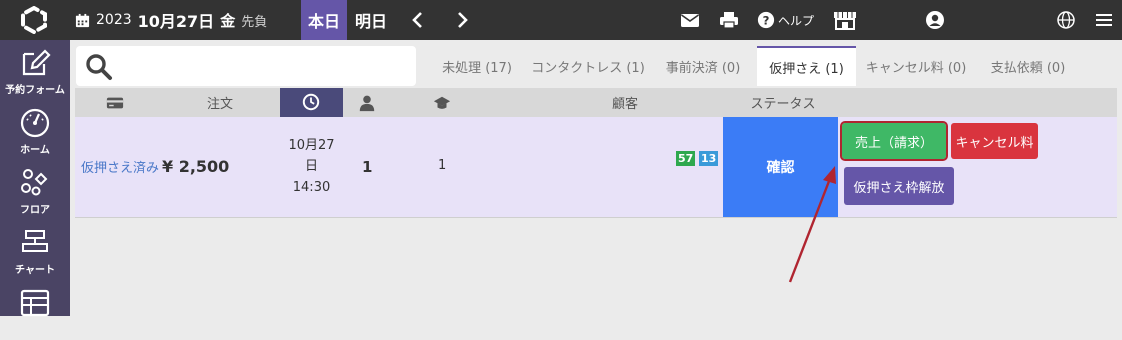  I want to click on date-month-day: 10月27日, so click(176, 21).